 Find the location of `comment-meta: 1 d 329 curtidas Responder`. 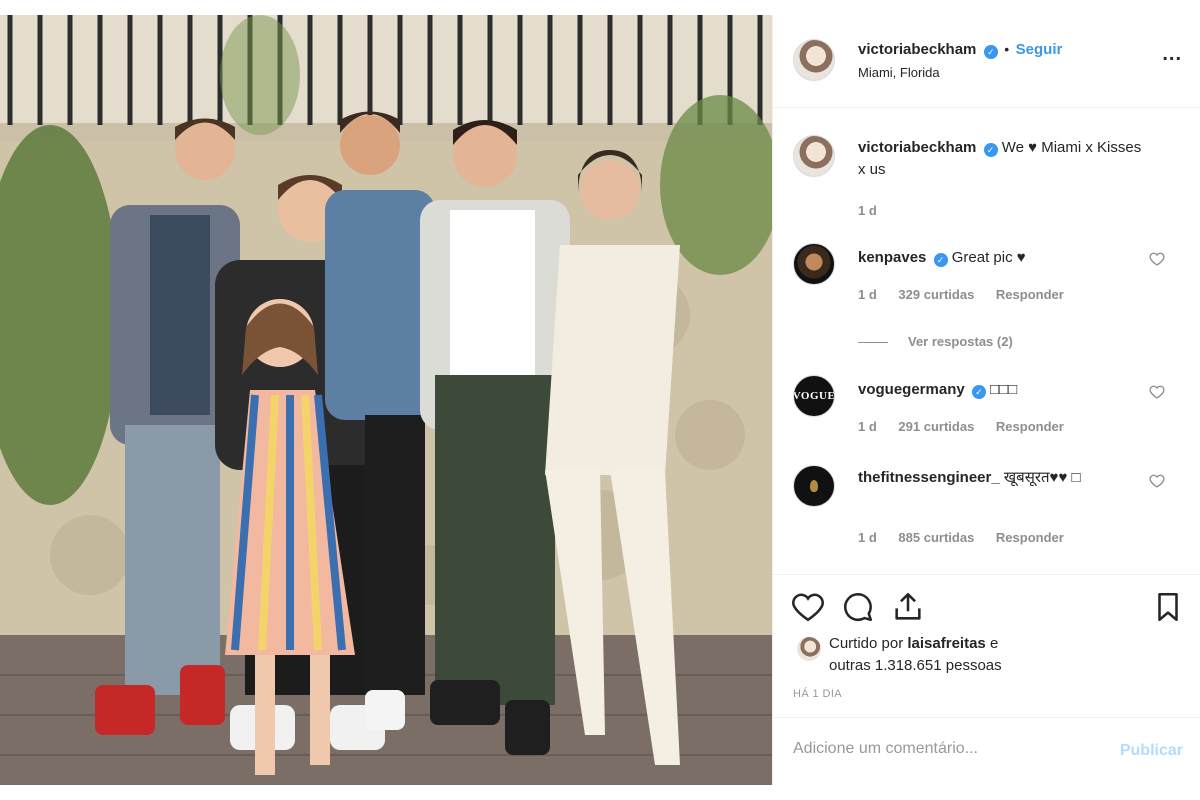

comment-meta: 1 d 329 curtidas Responder is located at coordinates (970, 294).